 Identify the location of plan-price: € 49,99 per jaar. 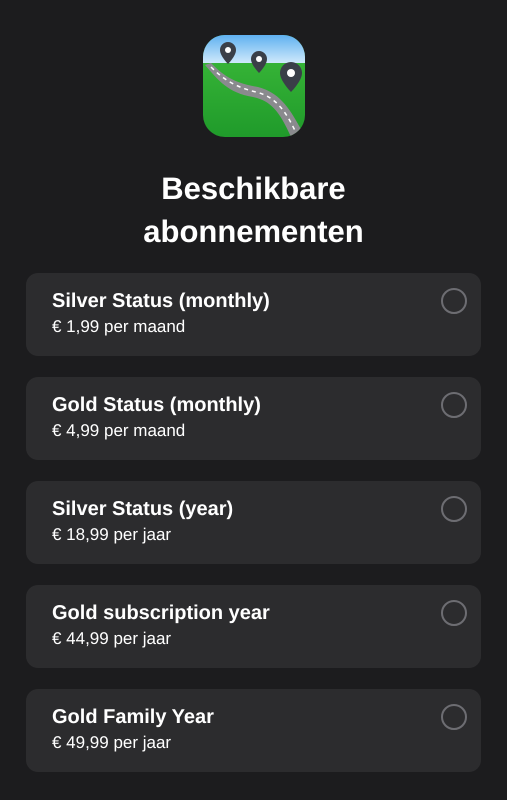
(112, 743).